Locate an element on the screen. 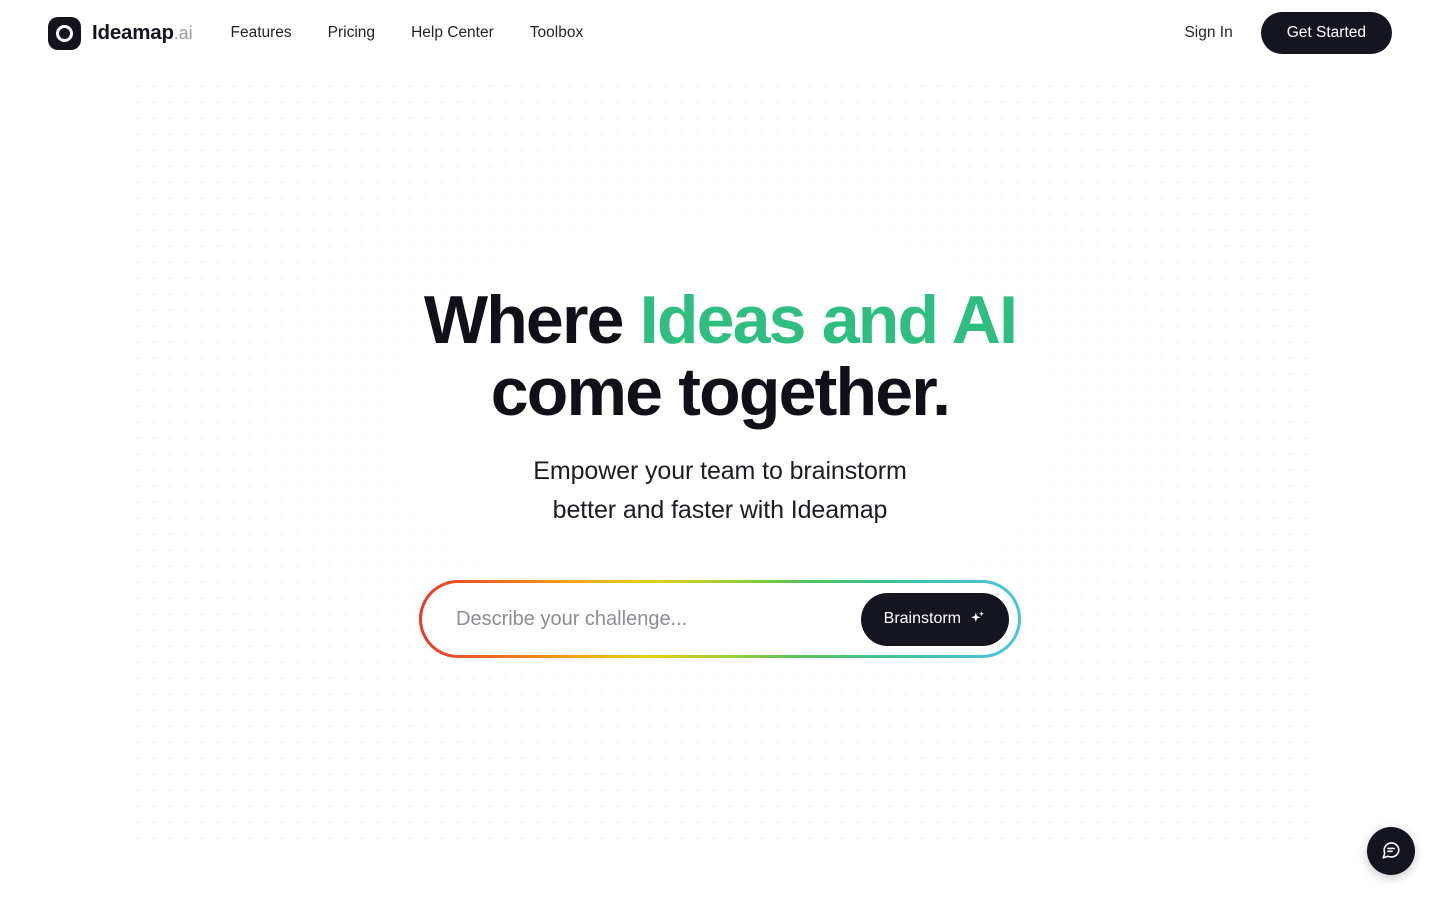  headline-text-part2: come together. is located at coordinates (720, 392).